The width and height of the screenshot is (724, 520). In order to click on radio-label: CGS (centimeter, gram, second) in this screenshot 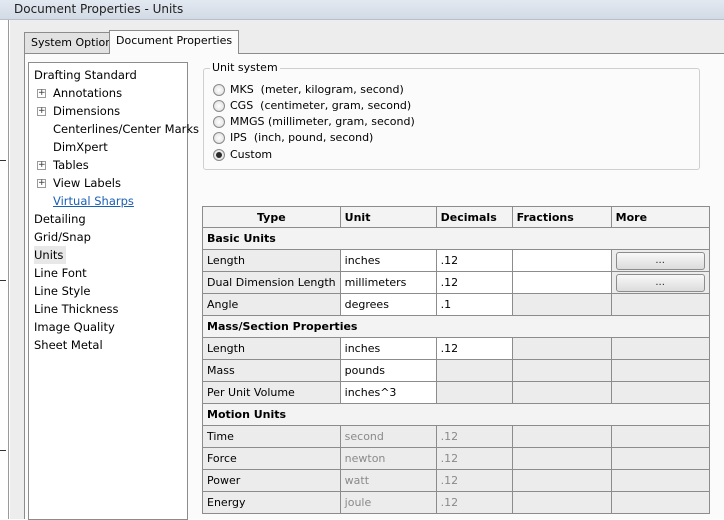, I will do `click(321, 105)`.